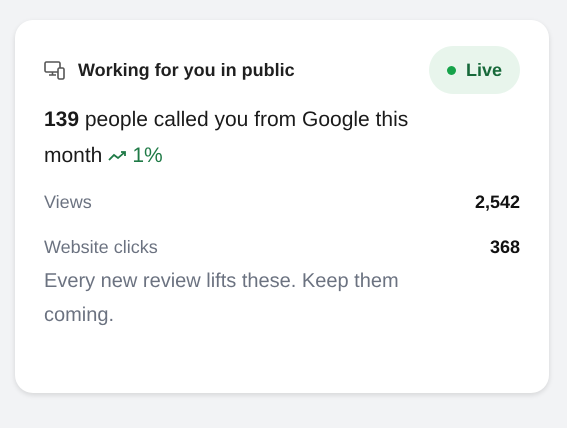 The height and width of the screenshot is (428, 567). I want to click on headline-text: 139 people called you from Google this month 1%, so click(227, 138).